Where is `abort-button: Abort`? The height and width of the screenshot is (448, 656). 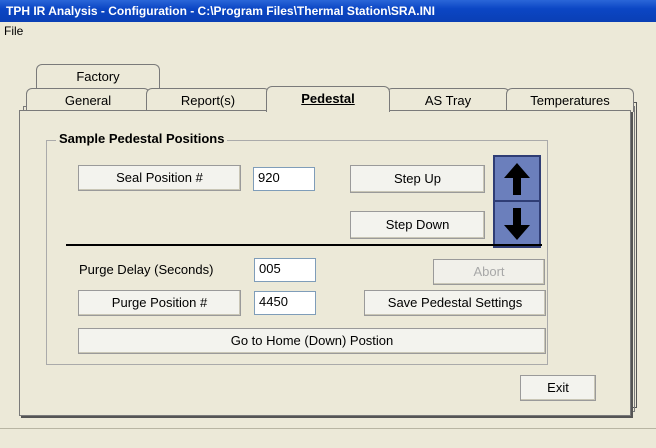
abort-button: Abort is located at coordinates (489, 272).